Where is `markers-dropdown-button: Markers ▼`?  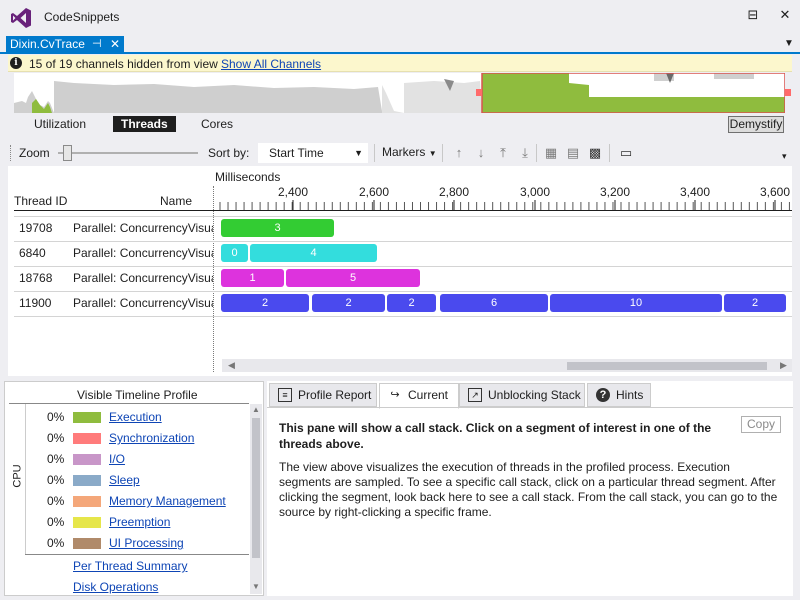 markers-dropdown-button: Markers ▼ is located at coordinates (409, 152).